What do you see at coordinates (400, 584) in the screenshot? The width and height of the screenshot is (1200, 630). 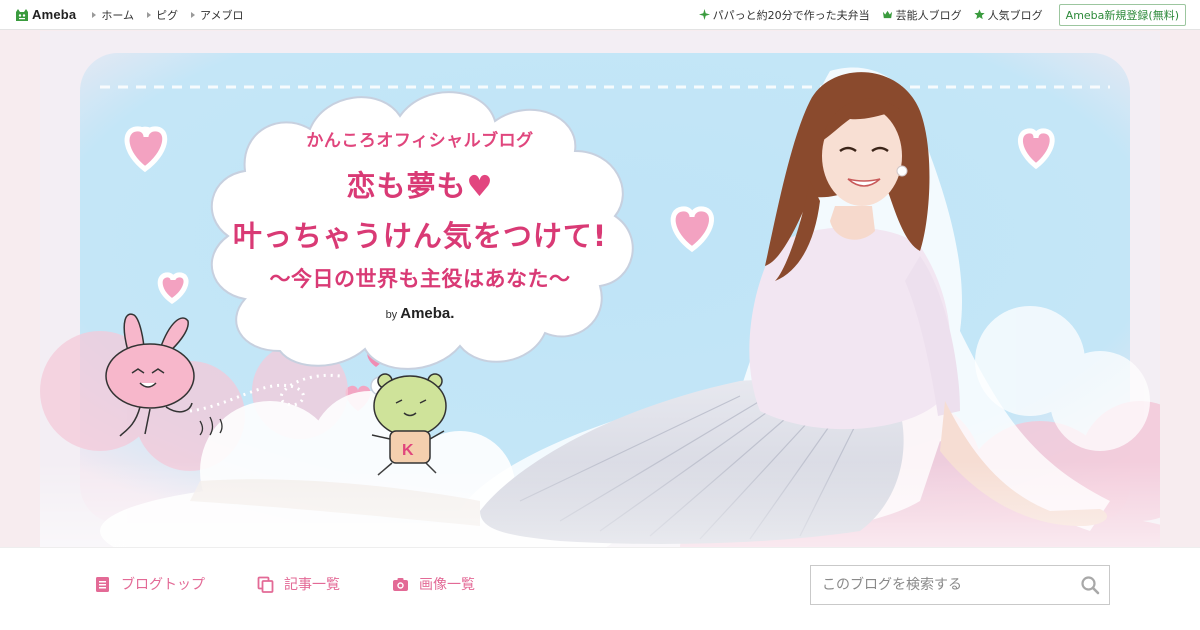 I see `camera-icon` at bounding box center [400, 584].